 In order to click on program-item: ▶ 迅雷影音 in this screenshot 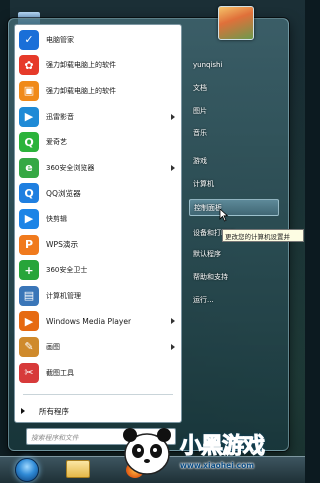, I will do `click(98, 117)`.